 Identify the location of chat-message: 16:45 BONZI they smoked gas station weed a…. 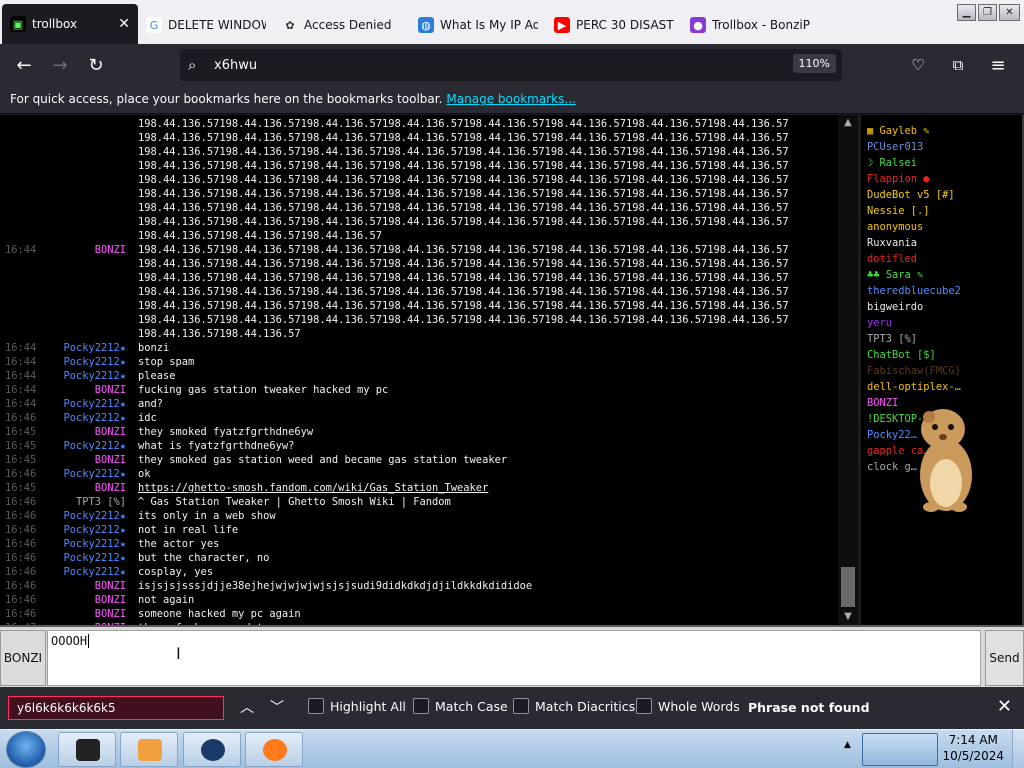
(419, 460).